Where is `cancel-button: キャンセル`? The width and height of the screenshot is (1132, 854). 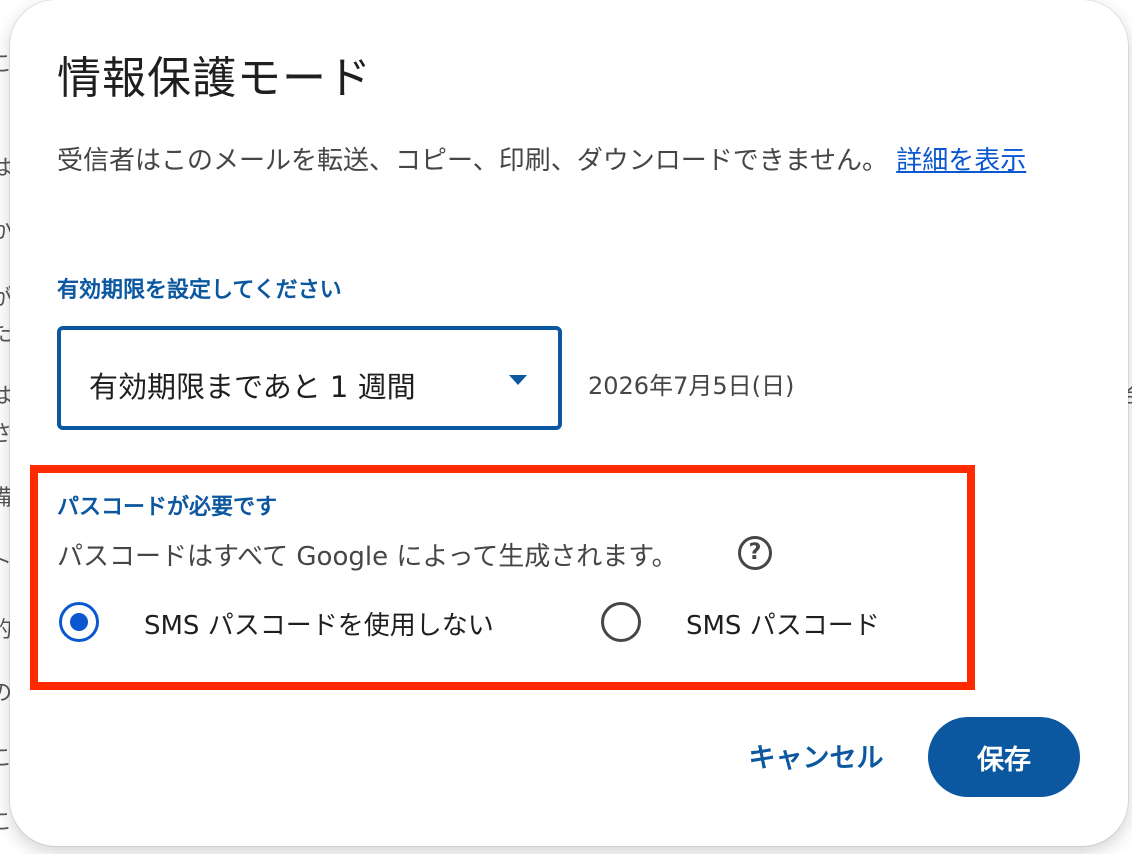
cancel-button: キャンセル is located at coordinates (816, 755).